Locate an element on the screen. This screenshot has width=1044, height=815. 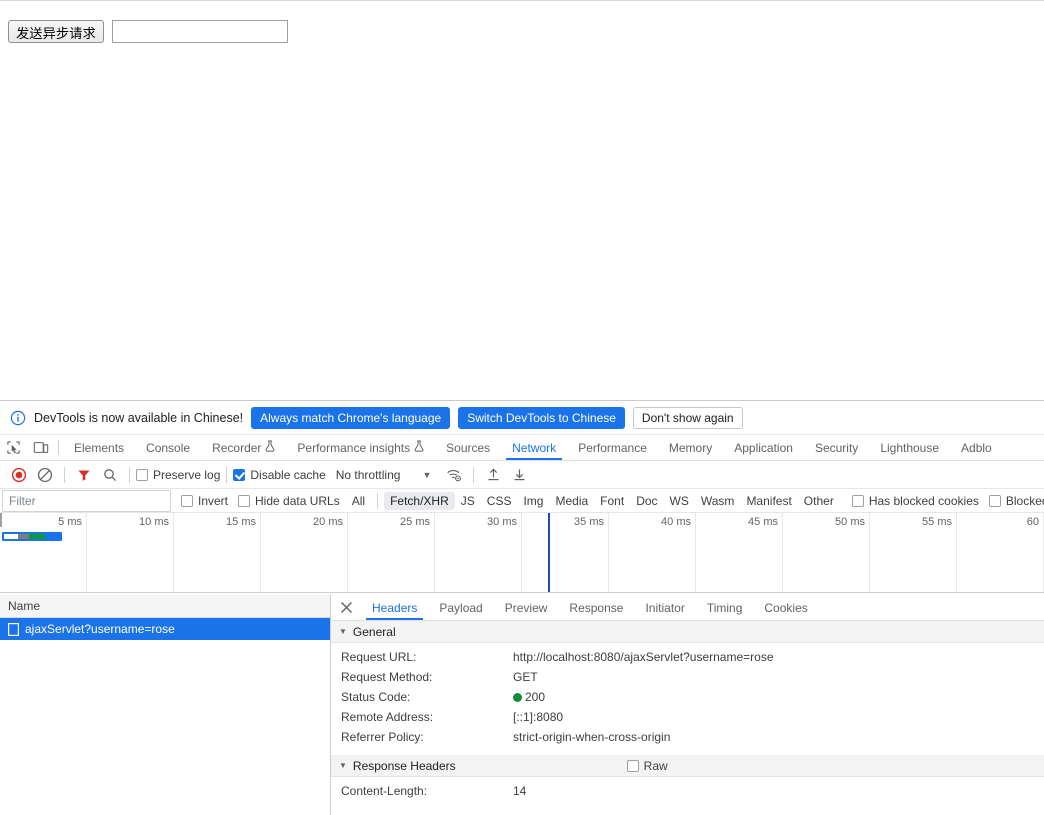
detail-tab-payload: Payload is located at coordinates (460, 607).